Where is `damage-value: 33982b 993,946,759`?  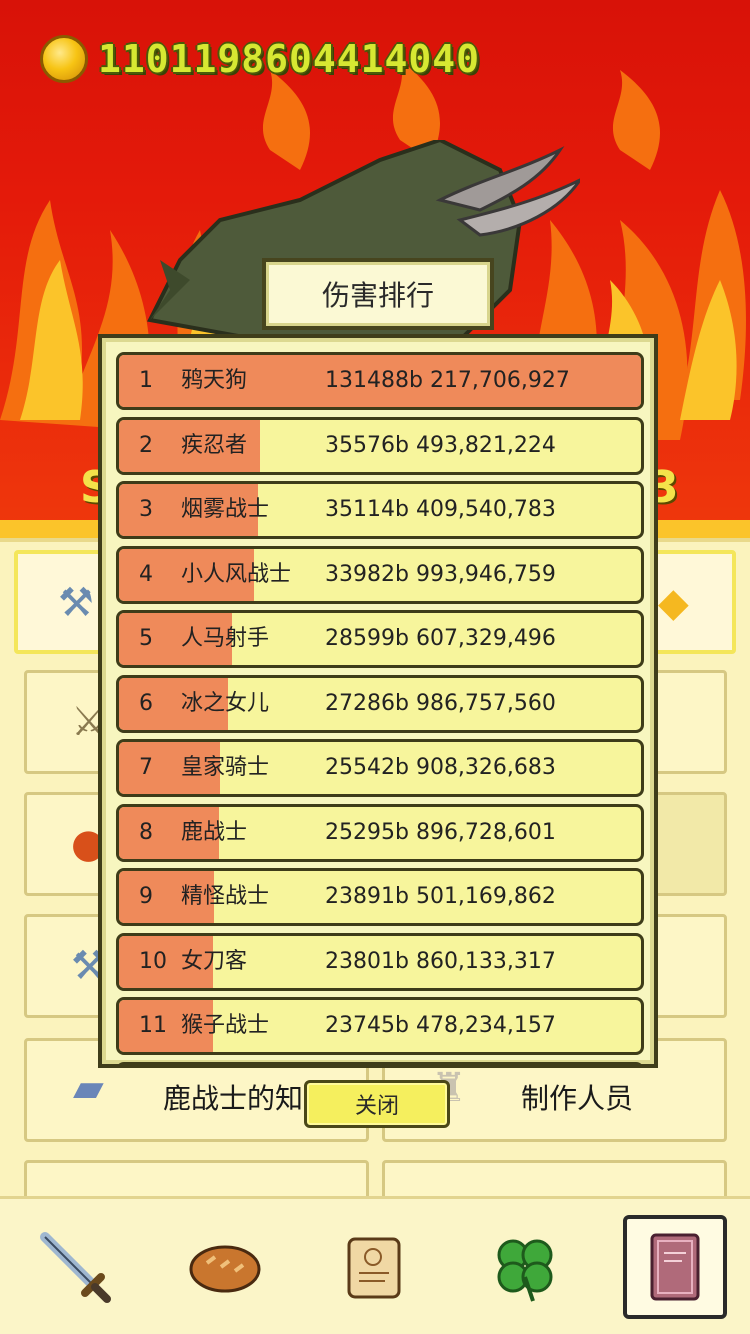 damage-value: 33982b 993,946,759 is located at coordinates (440, 574).